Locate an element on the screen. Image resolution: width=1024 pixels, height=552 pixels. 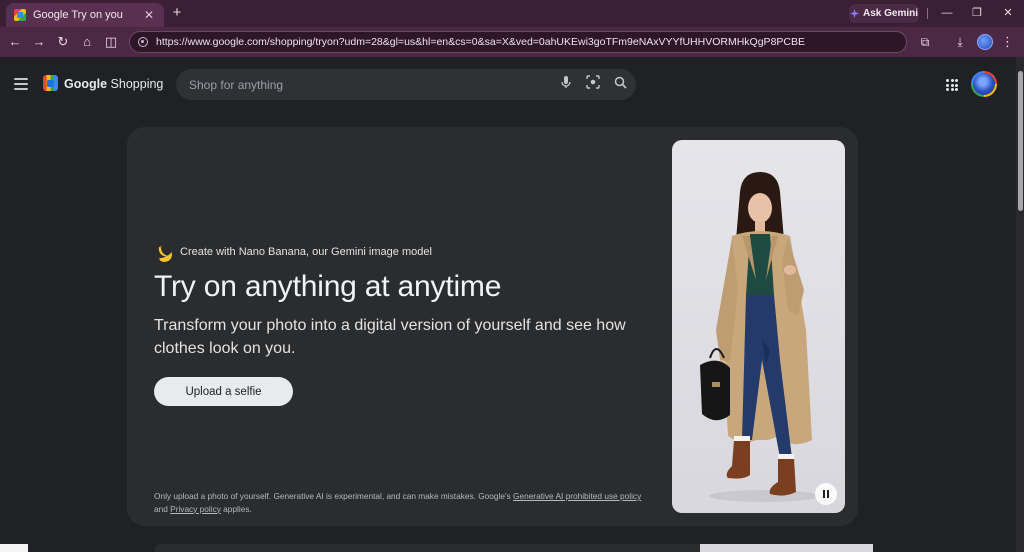
search-icon is located at coordinates (620, 85).